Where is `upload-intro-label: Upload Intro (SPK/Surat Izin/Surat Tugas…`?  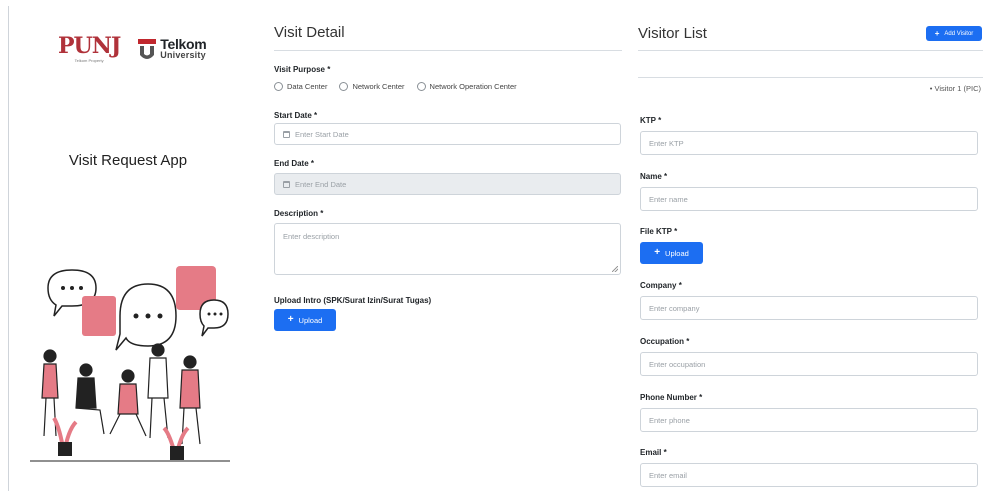 upload-intro-label: Upload Intro (SPK/Surat Izin/Surat Tugas… is located at coordinates (353, 300).